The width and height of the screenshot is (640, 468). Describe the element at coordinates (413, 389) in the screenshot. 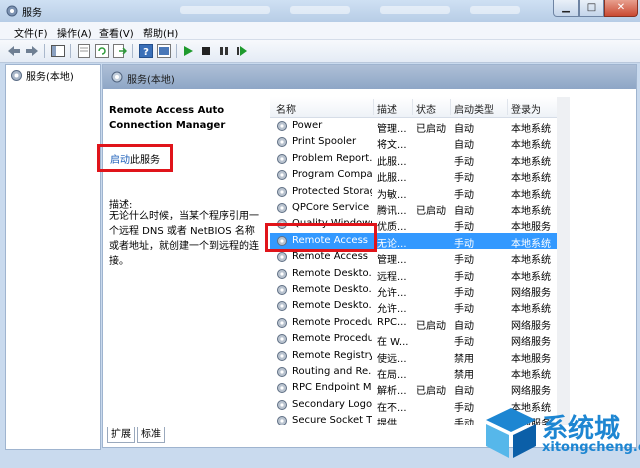

I see `table-row: RPC Endpoint M... 解析... 已启动自动 网络服务` at that location.